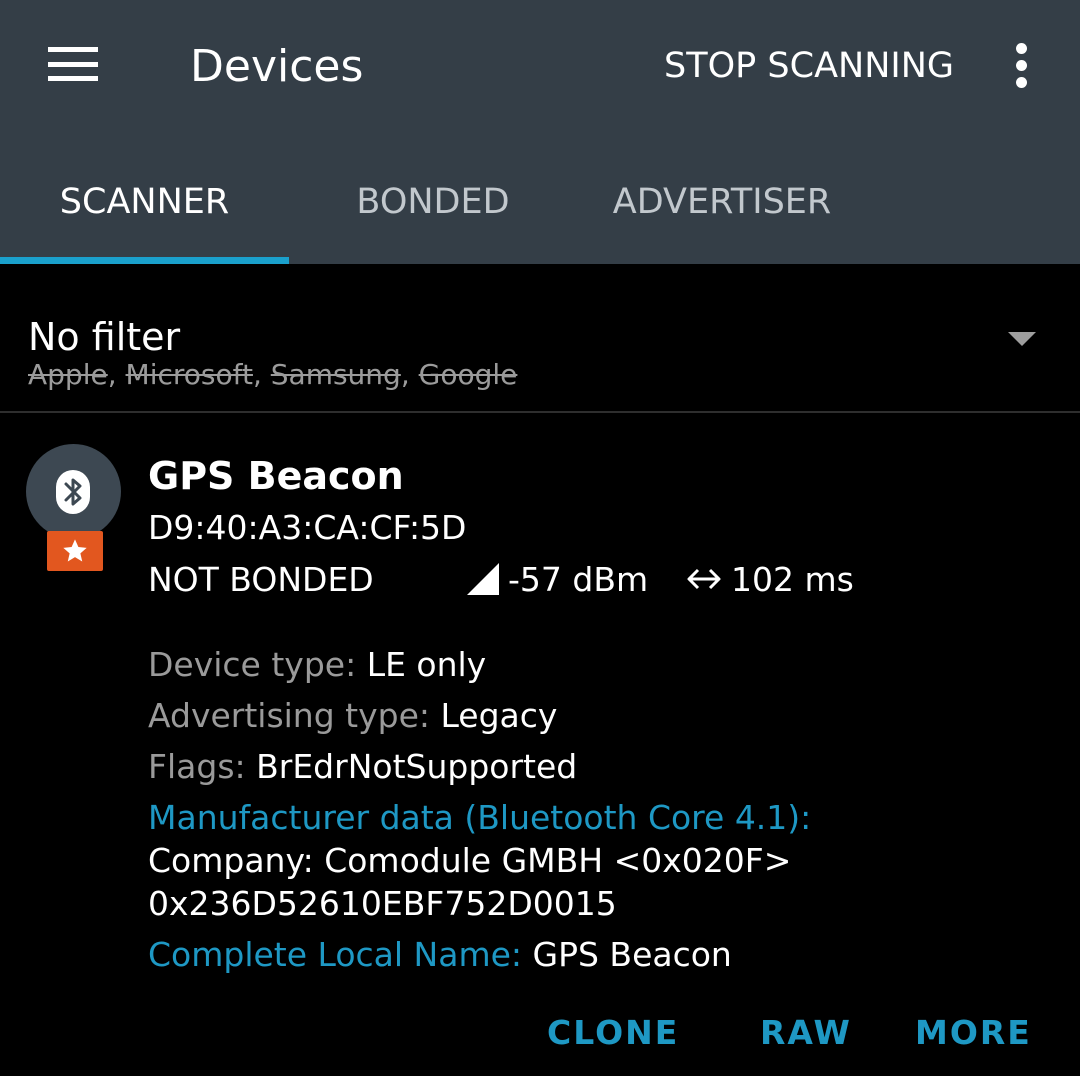 This screenshot has height=1076, width=1080. What do you see at coordinates (792, 579) in the screenshot?
I see `advertising-interval: 102 ms` at bounding box center [792, 579].